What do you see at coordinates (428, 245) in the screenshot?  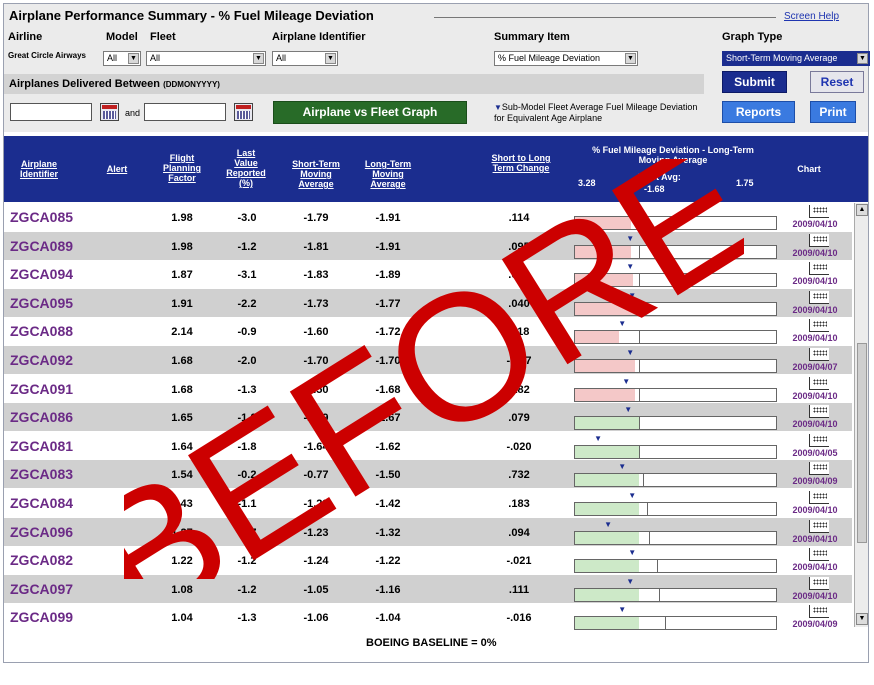 I see `table-row: ZGCA089 1.98 -1.2 -1.81 -1.91 .095 ▼ 2009/04/10` at bounding box center [428, 245].